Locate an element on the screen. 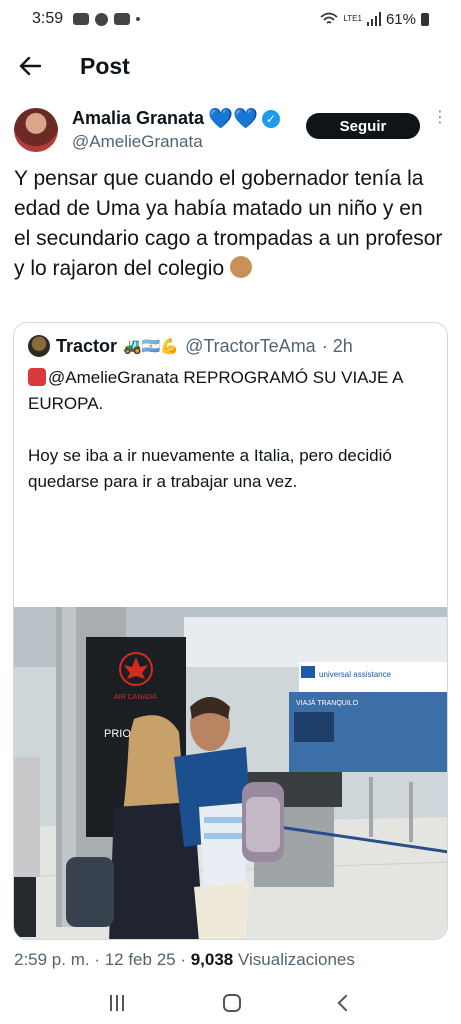 The width and height of the screenshot is (461, 1024). booth-brand-text: universal assistance is located at coordinates (355, 674).